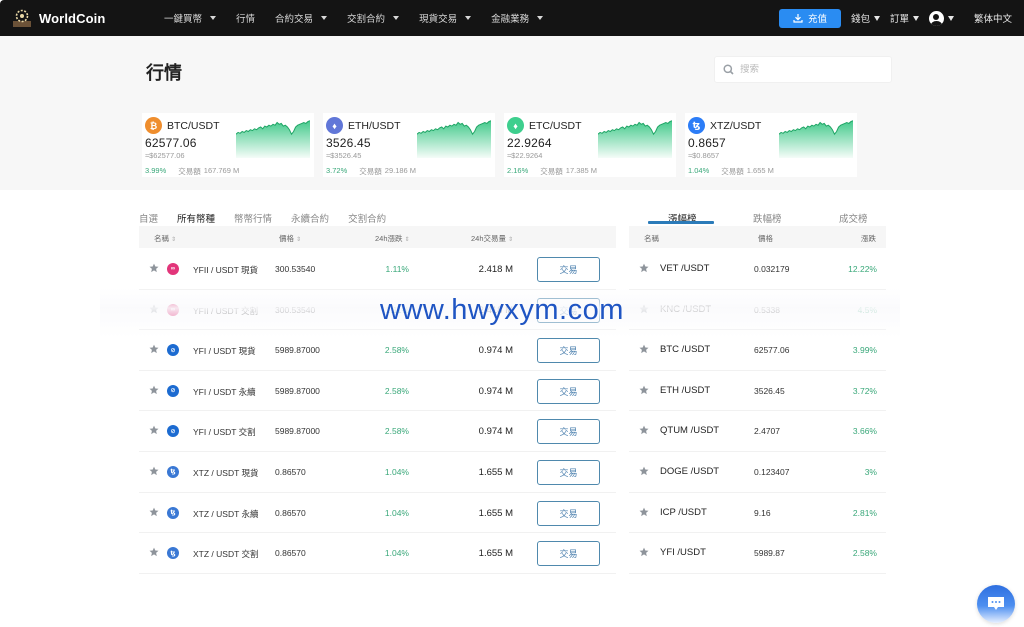 This screenshot has width=1024, height=627. I want to click on deposit-button: 充值, so click(809, 18).